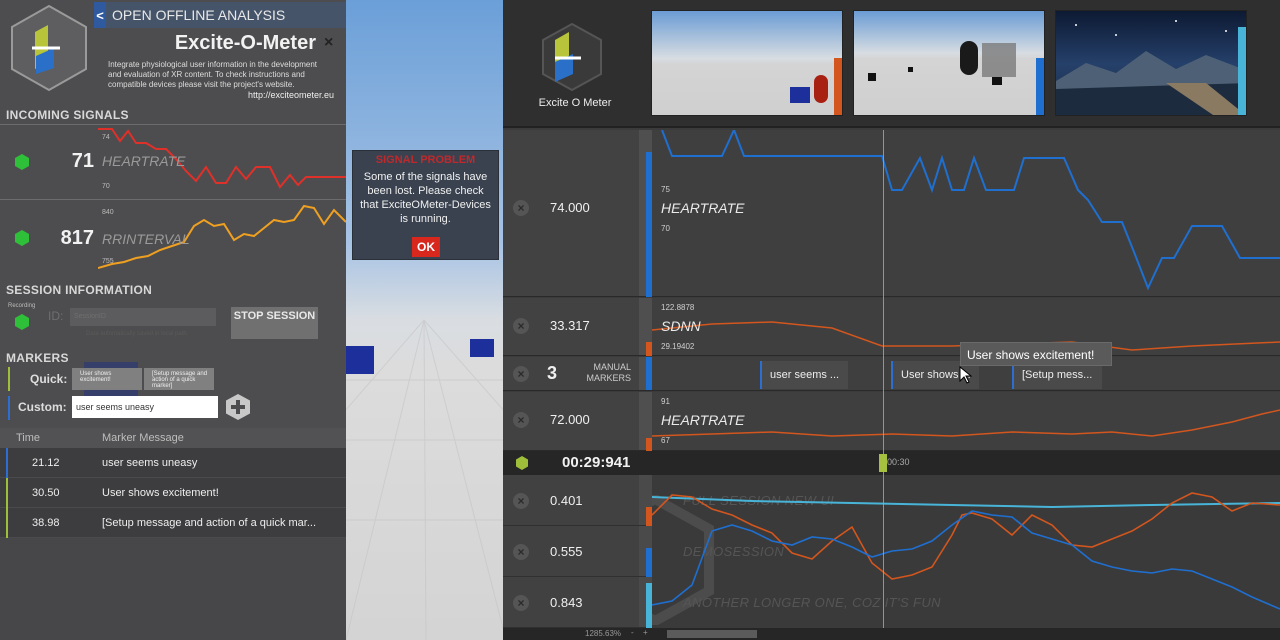 The height and width of the screenshot is (640, 1280). I want to click on markers-table-header: Time Marker Message, so click(173, 438).